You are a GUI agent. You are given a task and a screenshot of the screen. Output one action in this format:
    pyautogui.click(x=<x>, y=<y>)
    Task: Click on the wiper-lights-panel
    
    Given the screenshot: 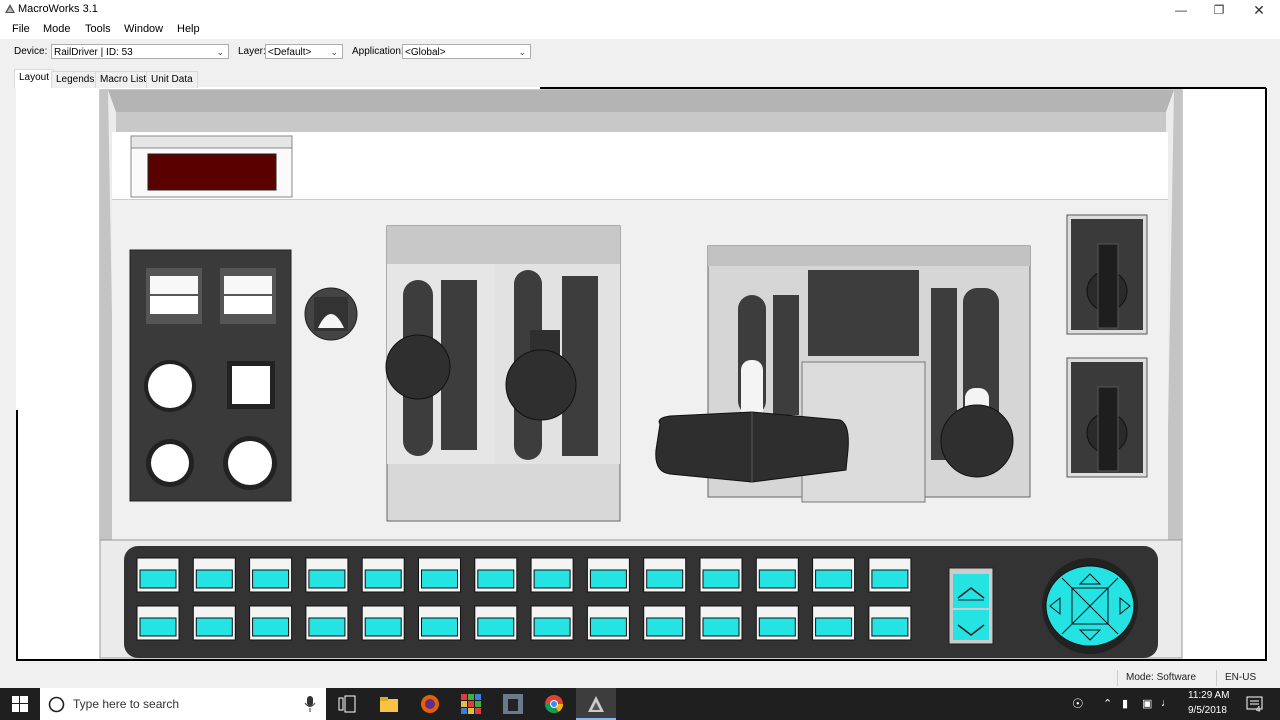 What is the action you would take?
    pyautogui.click(x=210, y=375)
    